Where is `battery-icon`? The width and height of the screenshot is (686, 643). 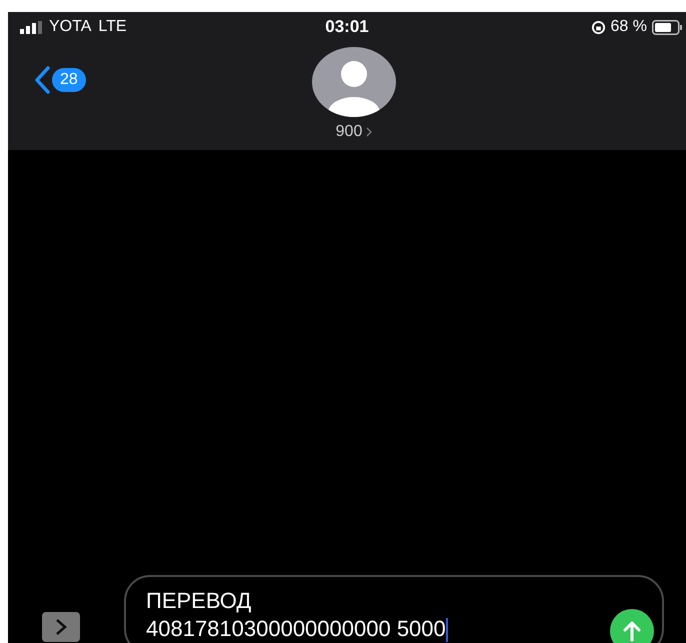 battery-icon is located at coordinates (667, 27).